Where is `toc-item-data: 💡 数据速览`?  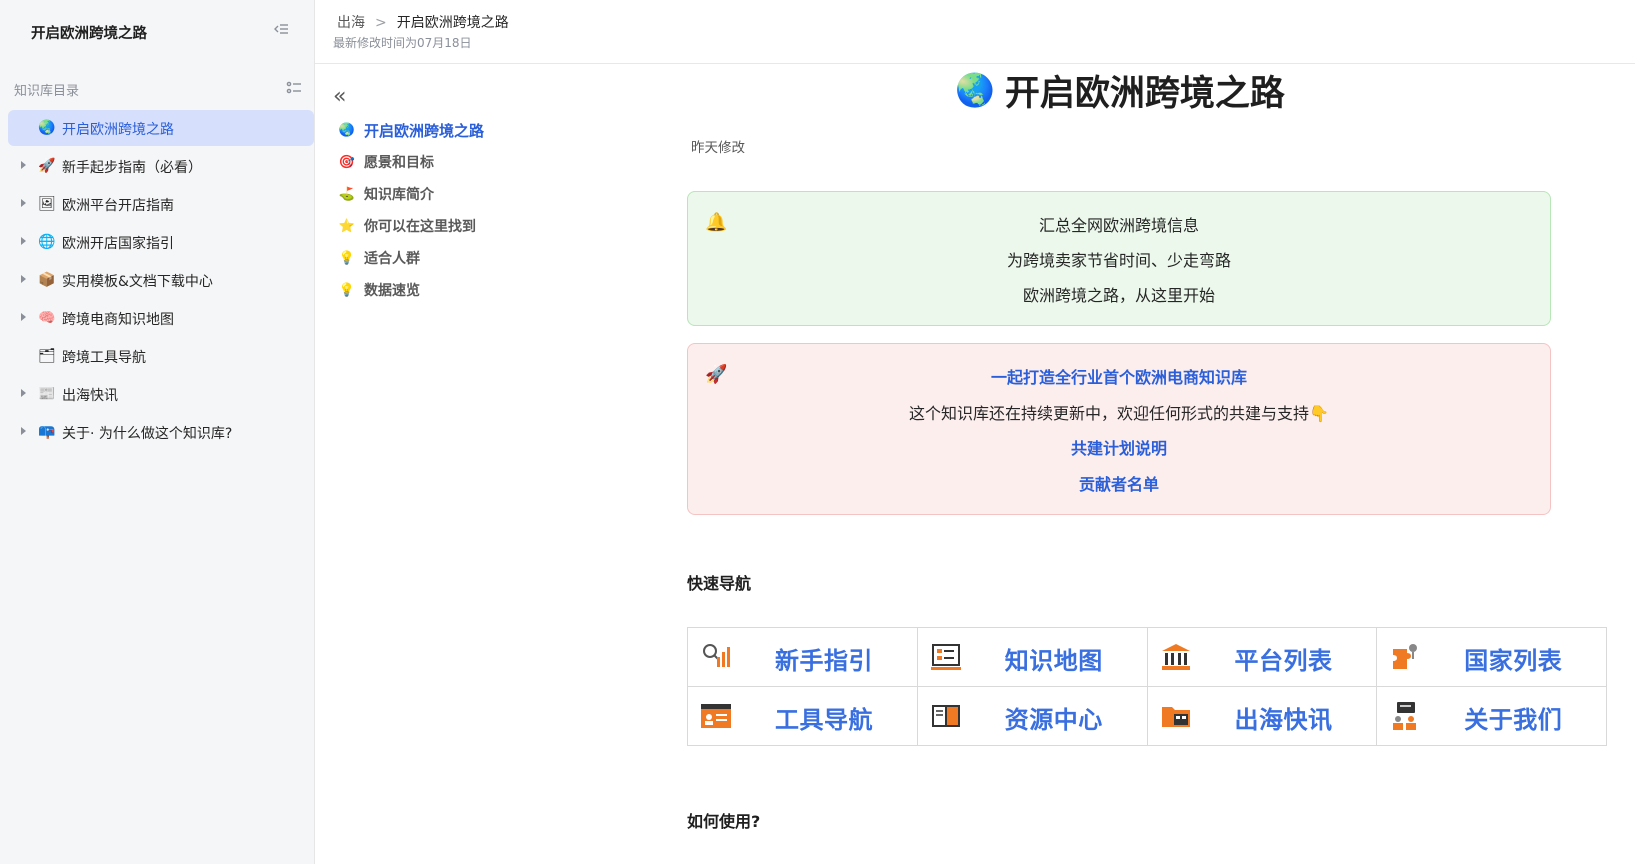 toc-item-data: 💡 数据速览 is located at coordinates (411, 290).